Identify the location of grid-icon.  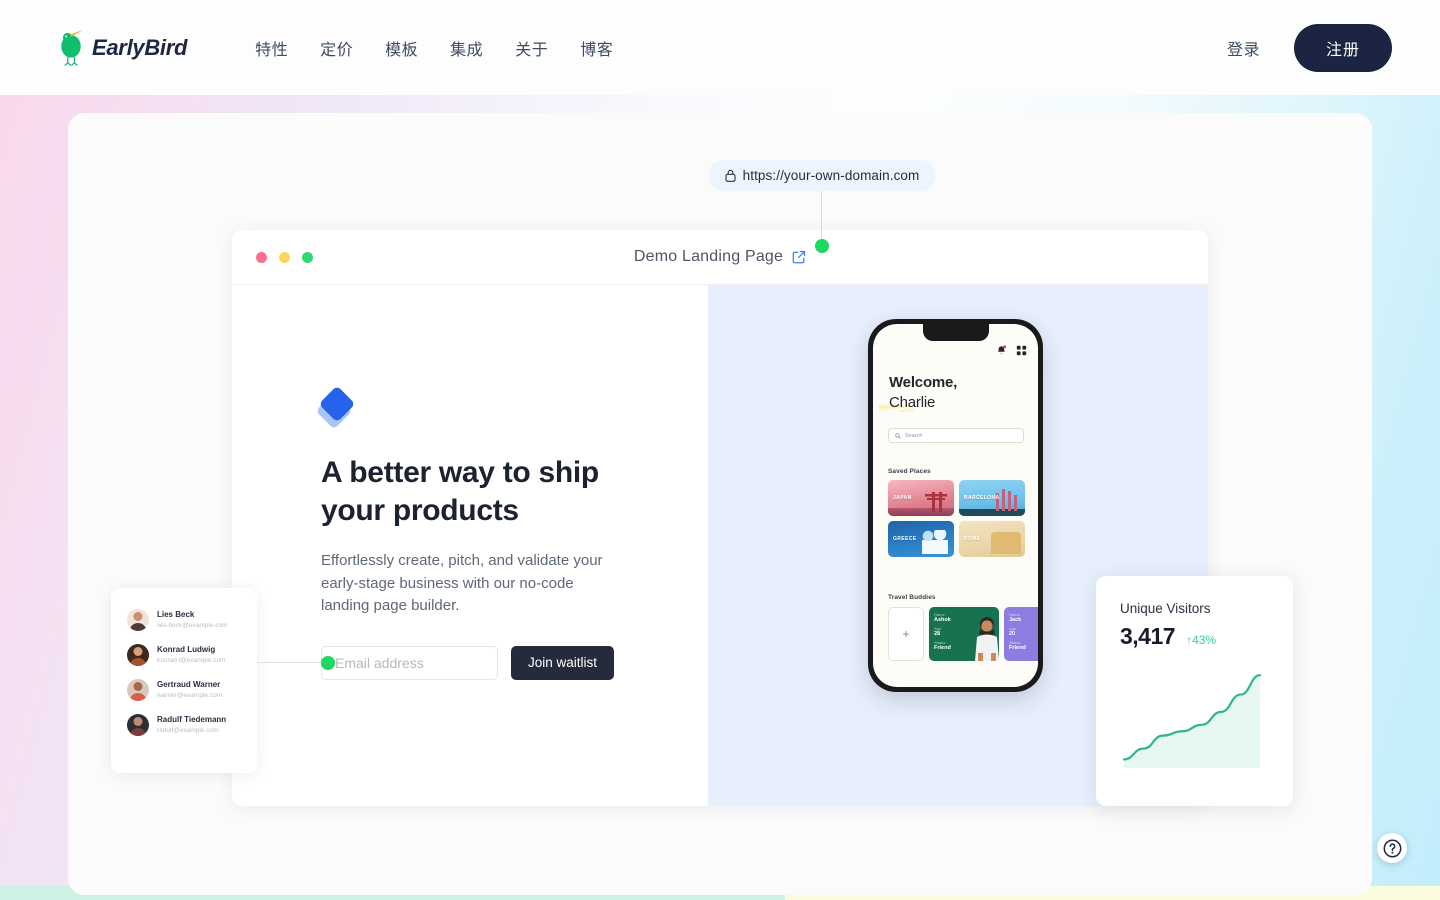
(1021, 350).